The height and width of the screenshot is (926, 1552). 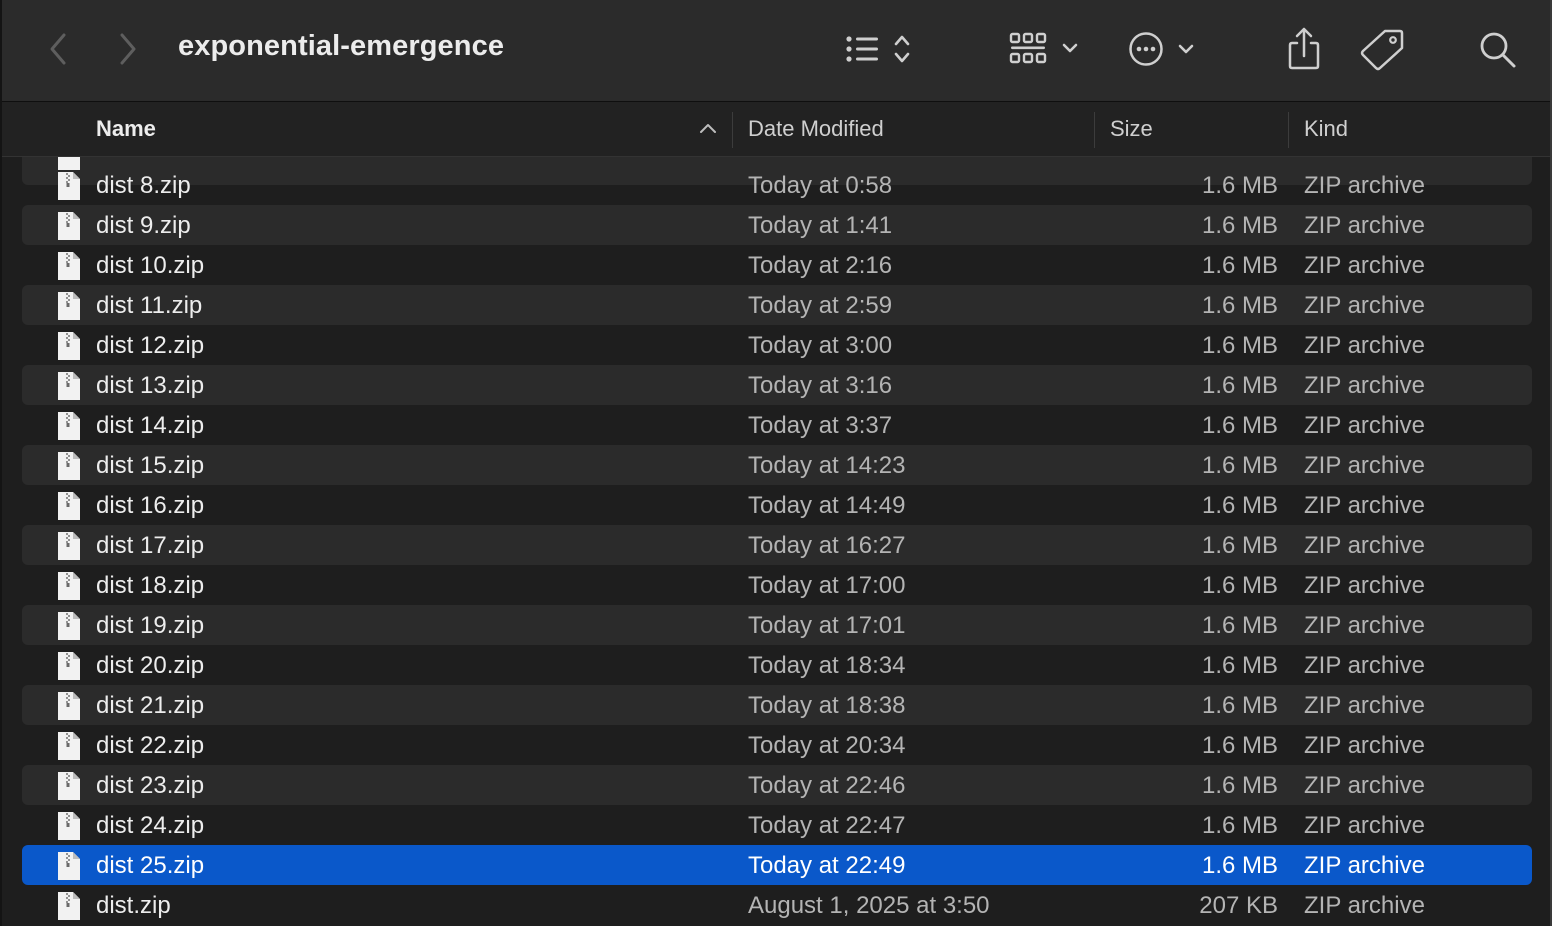 I want to click on file-date-modified: Today at 16:27, so click(x=827, y=545).